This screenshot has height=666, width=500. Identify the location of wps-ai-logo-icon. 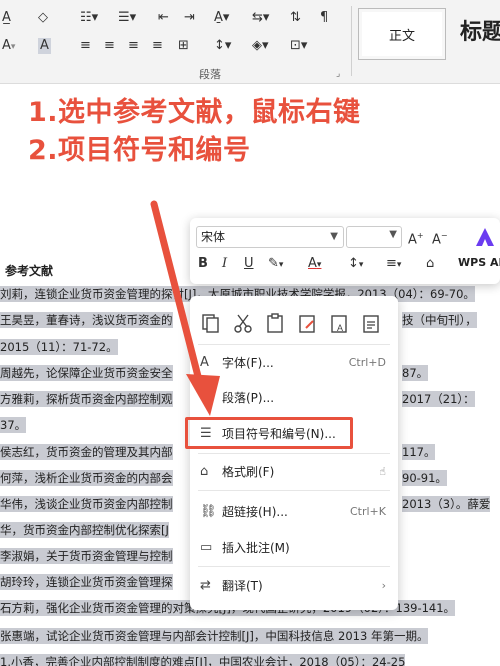
(485, 237).